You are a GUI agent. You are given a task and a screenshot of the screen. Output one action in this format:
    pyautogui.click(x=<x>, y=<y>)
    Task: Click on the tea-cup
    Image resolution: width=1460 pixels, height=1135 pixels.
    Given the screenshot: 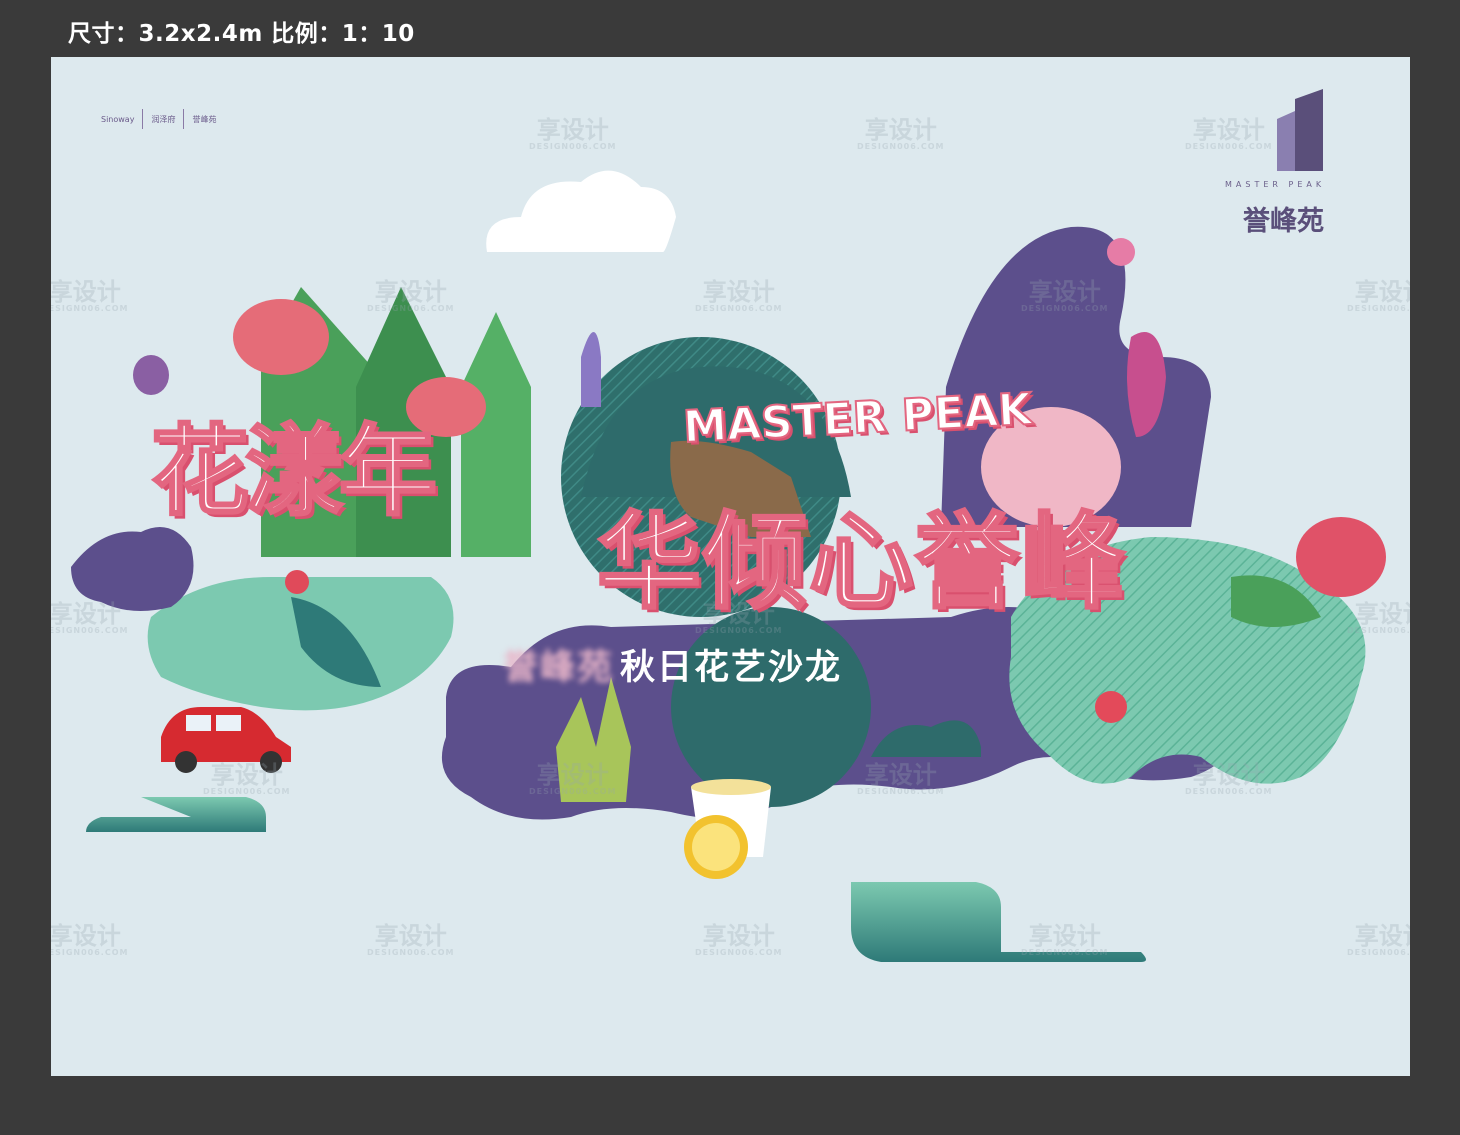 What is the action you would take?
    pyautogui.click(x=727, y=829)
    